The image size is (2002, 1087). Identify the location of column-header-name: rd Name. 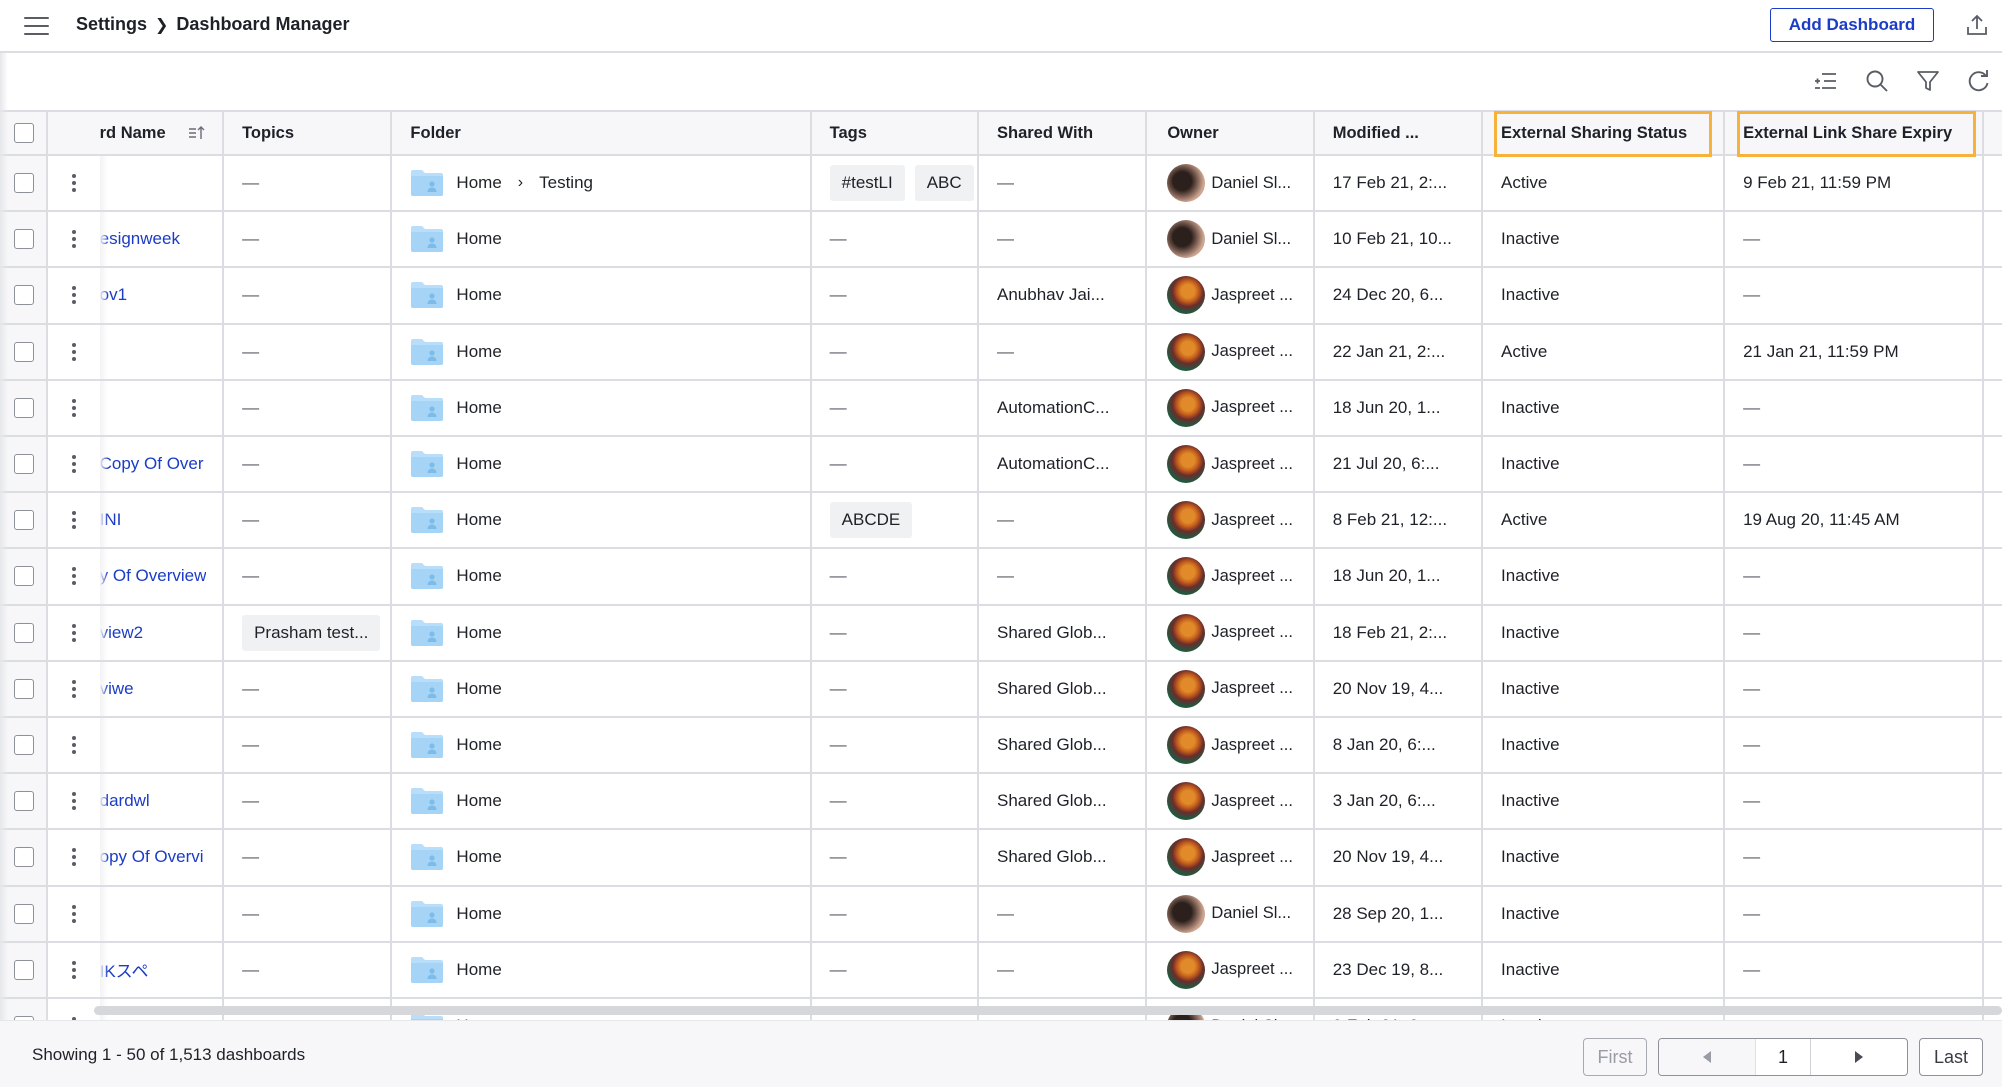
(162, 133).